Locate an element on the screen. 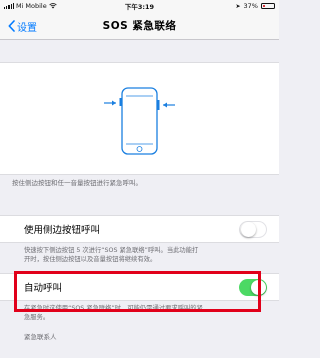  back-label: 设置 is located at coordinates (27, 28).